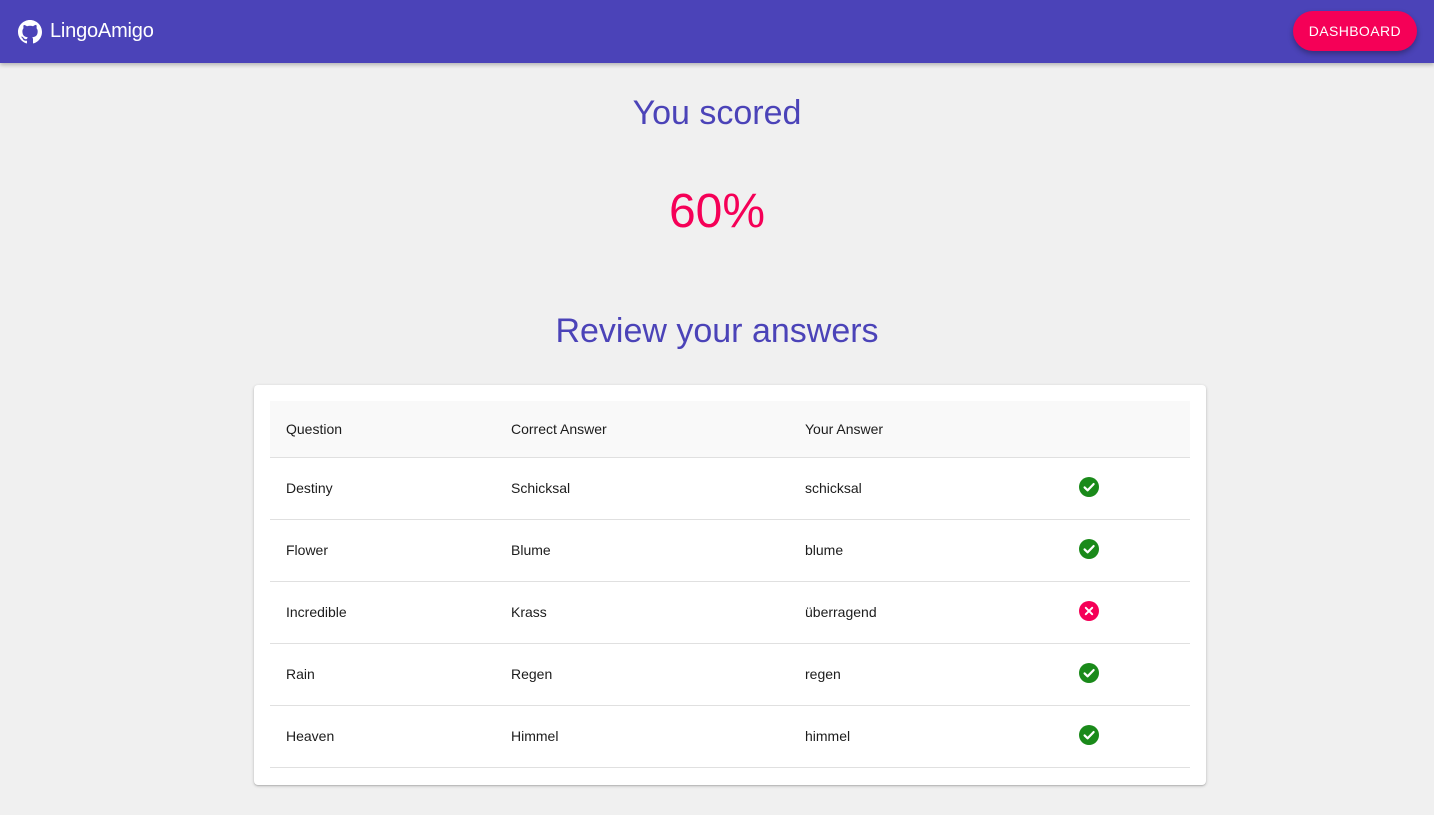 This screenshot has height=815, width=1434. What do you see at coordinates (823, 674) in the screenshot?
I see `your-answer-cell: regen` at bounding box center [823, 674].